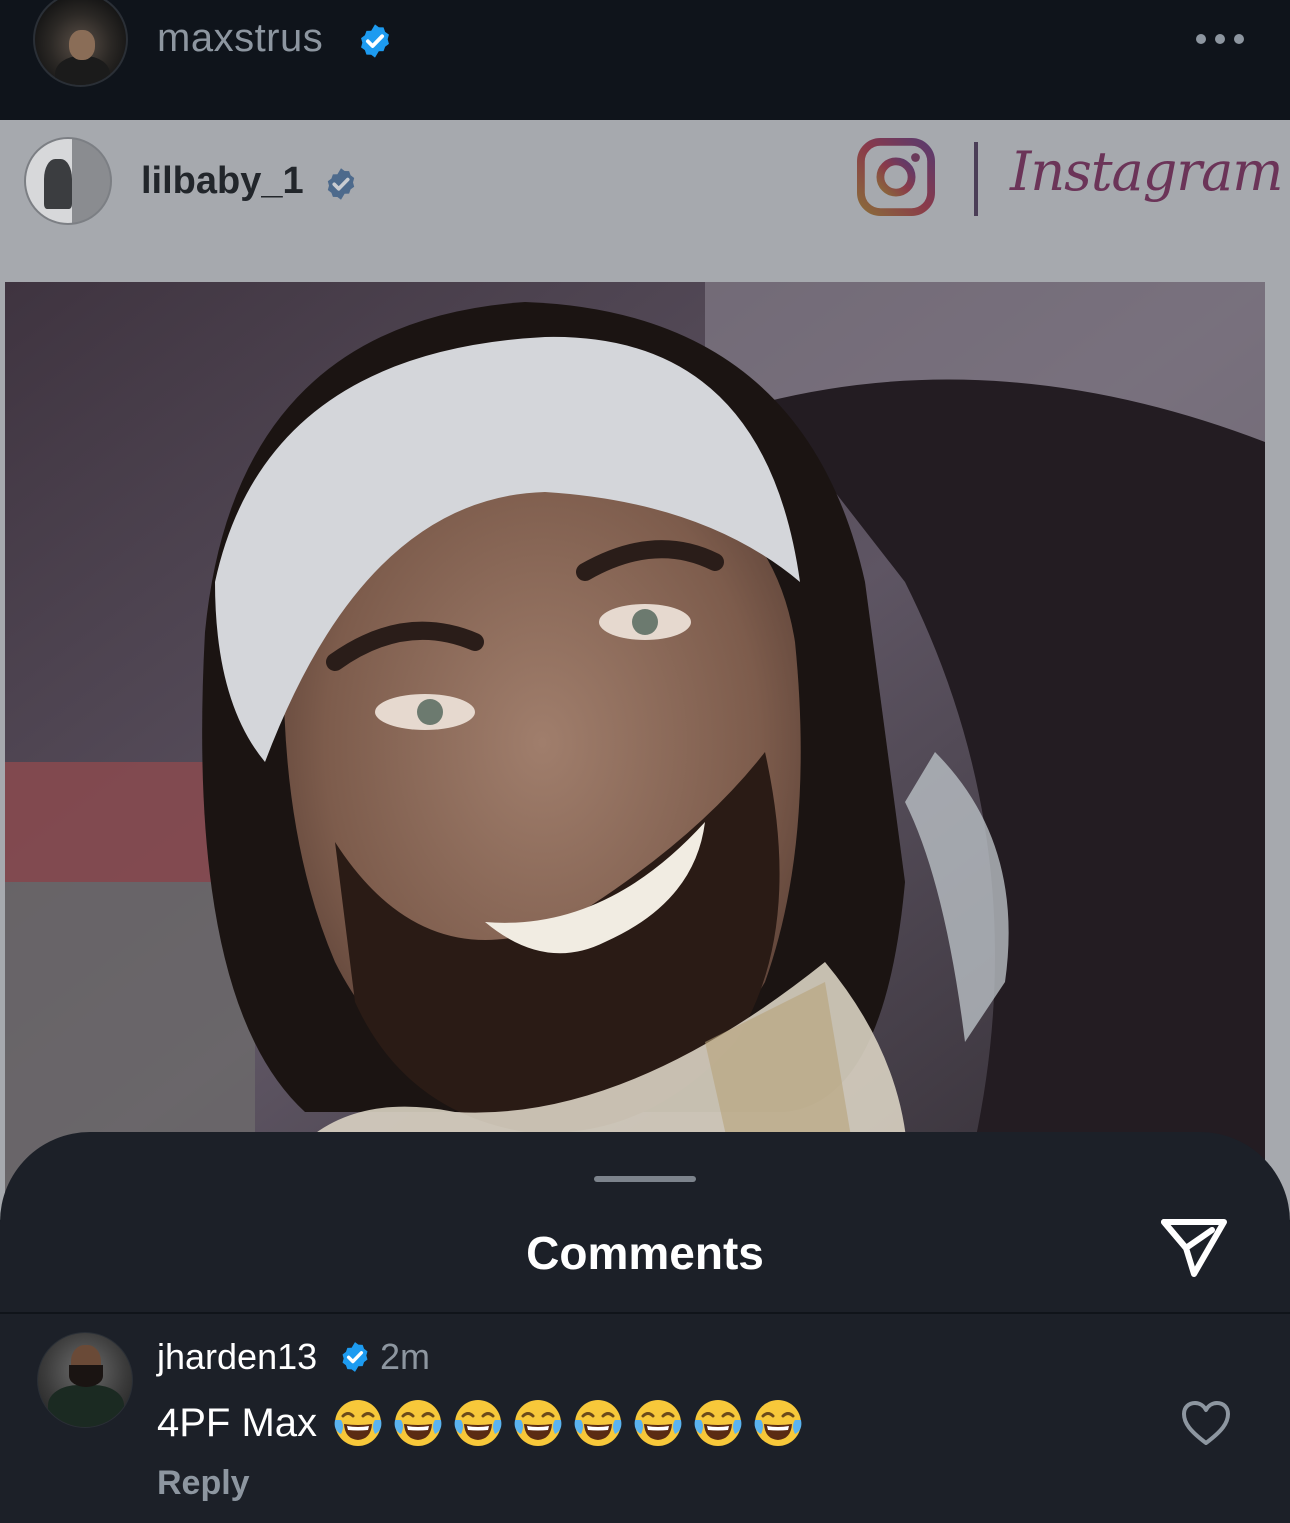 This screenshot has width=1290, height=1523. I want to click on emoji-row, so click(568, 1423).